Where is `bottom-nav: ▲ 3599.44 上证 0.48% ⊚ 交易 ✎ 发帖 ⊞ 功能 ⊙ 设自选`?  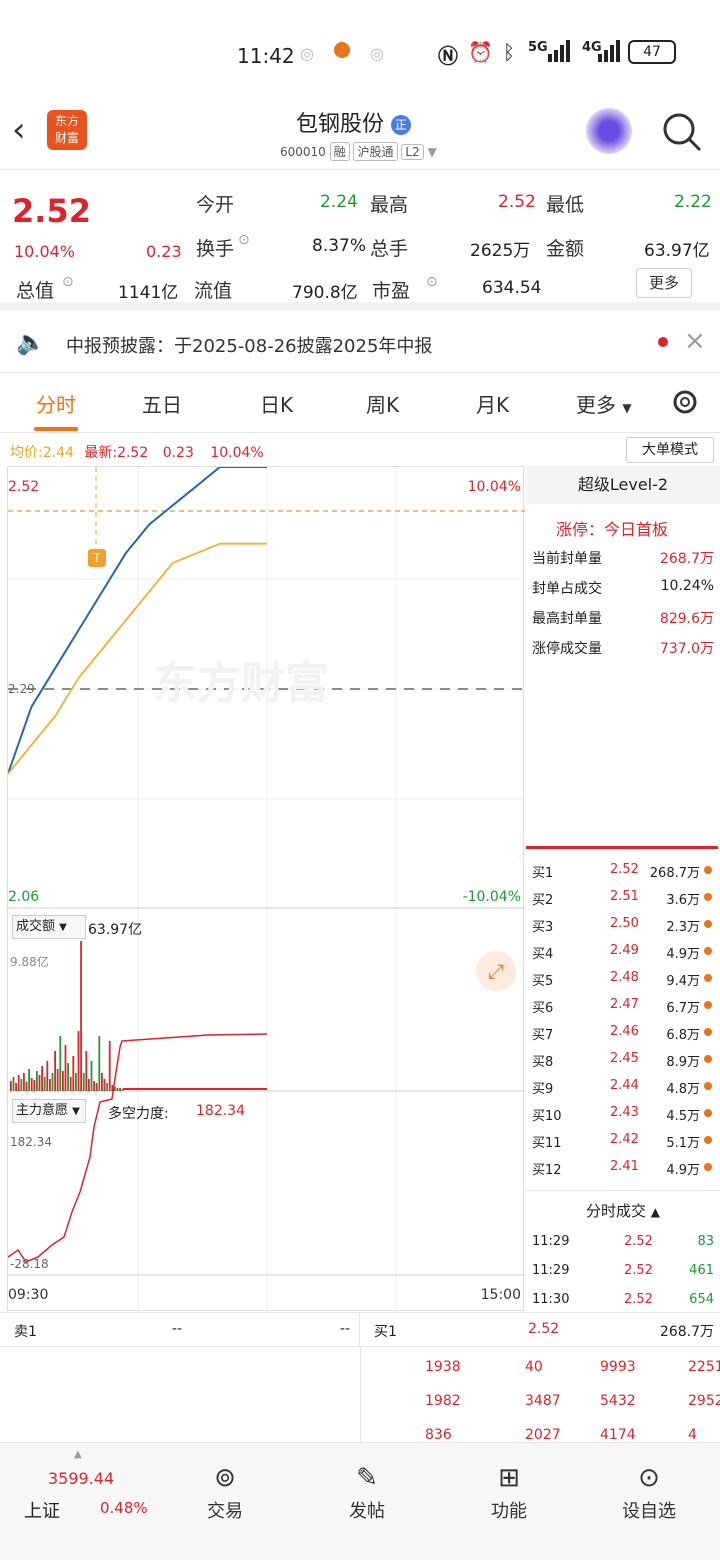 bottom-nav: ▲ 3599.44 上证 0.48% ⊚ 交易 ✎ 发帖 ⊞ 功能 ⊙ 设自选 is located at coordinates (360, 1501).